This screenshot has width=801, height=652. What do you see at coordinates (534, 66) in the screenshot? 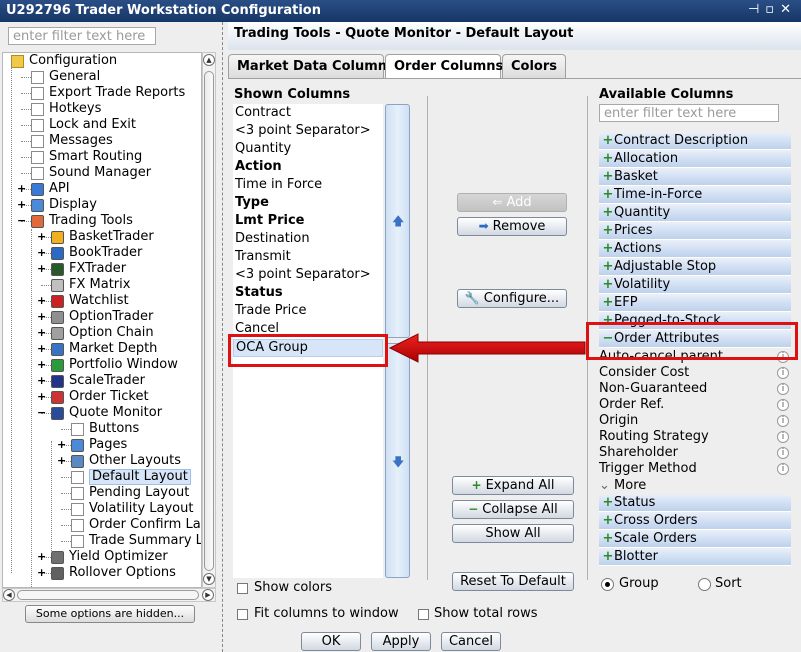
I see `tab-colors: Colors` at bounding box center [534, 66].